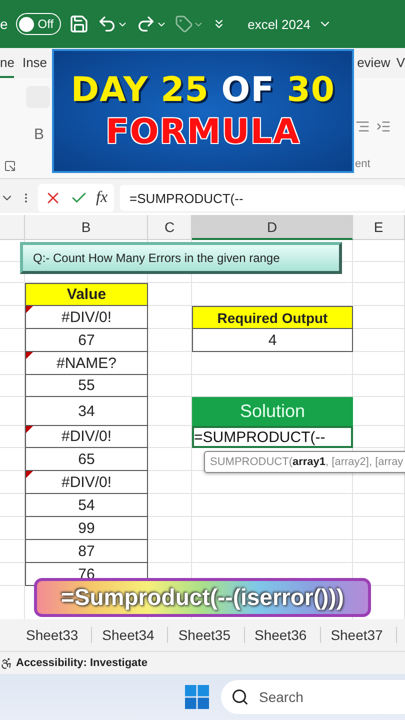 Image resolution: width=405 pixels, height=720 pixels. I want to click on sheet-tab: Sheet33, so click(59, 635).